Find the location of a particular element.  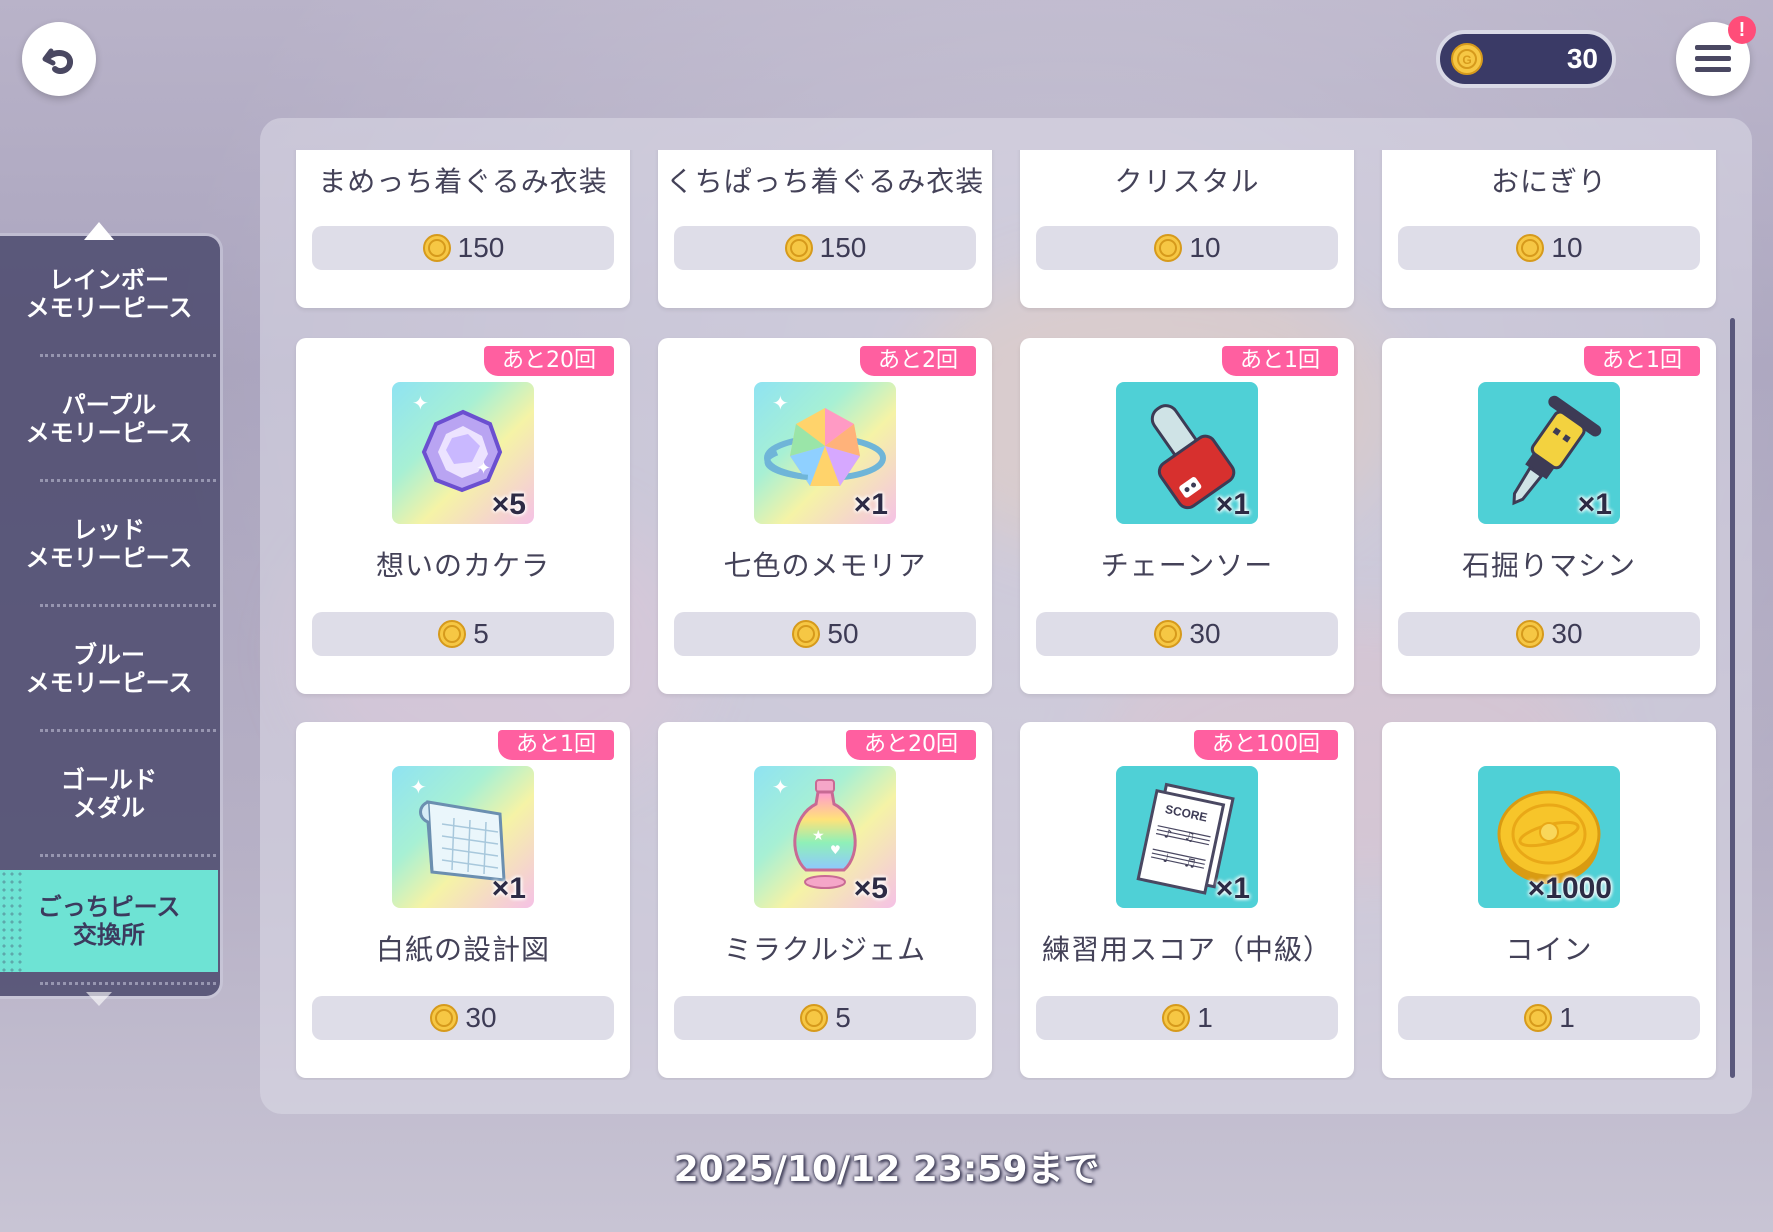

item-name: 石掘りマシン is located at coordinates (1548, 565).